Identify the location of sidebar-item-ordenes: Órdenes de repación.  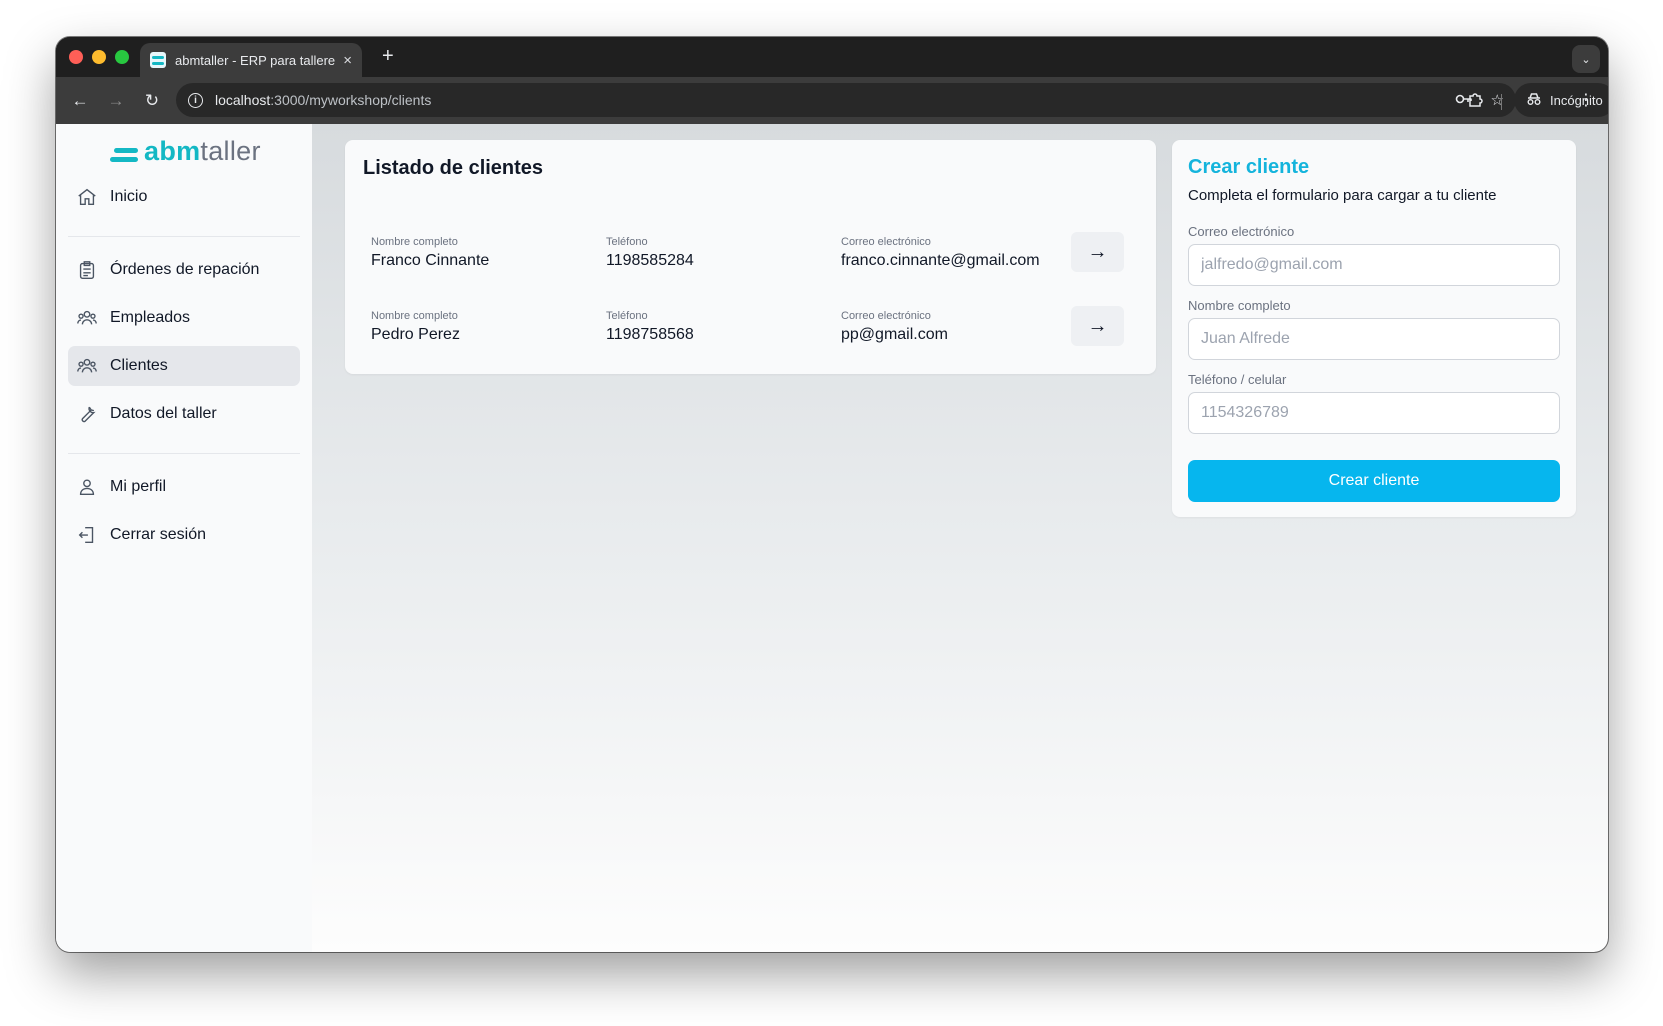
(184, 270).